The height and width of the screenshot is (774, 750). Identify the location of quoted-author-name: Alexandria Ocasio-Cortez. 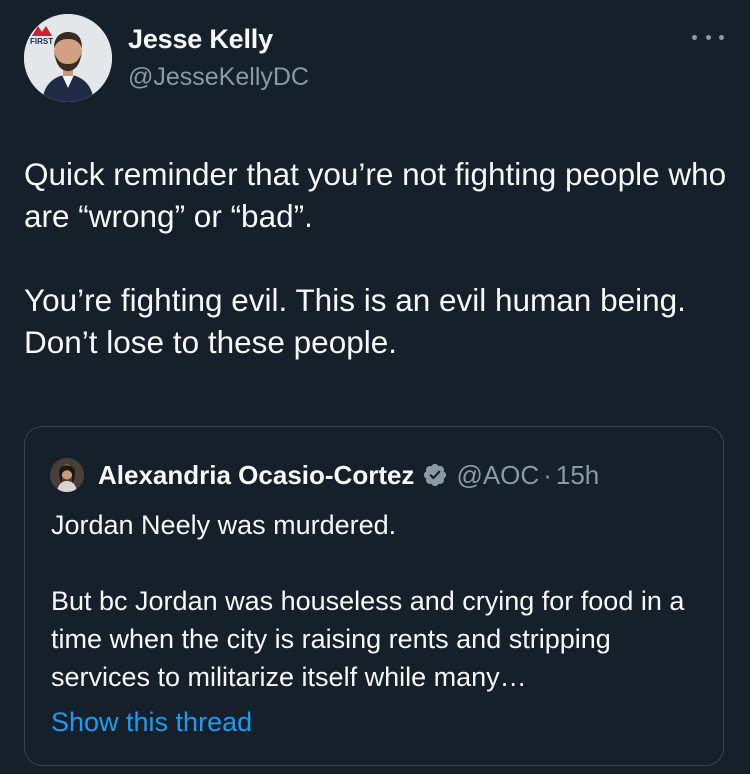
(256, 474).